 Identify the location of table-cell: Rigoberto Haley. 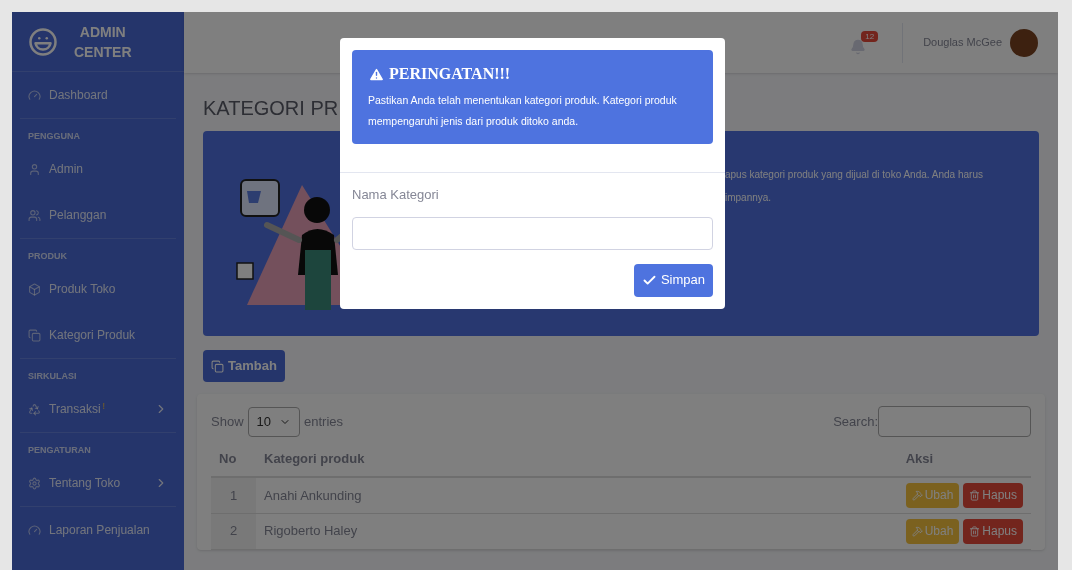
(577, 531).